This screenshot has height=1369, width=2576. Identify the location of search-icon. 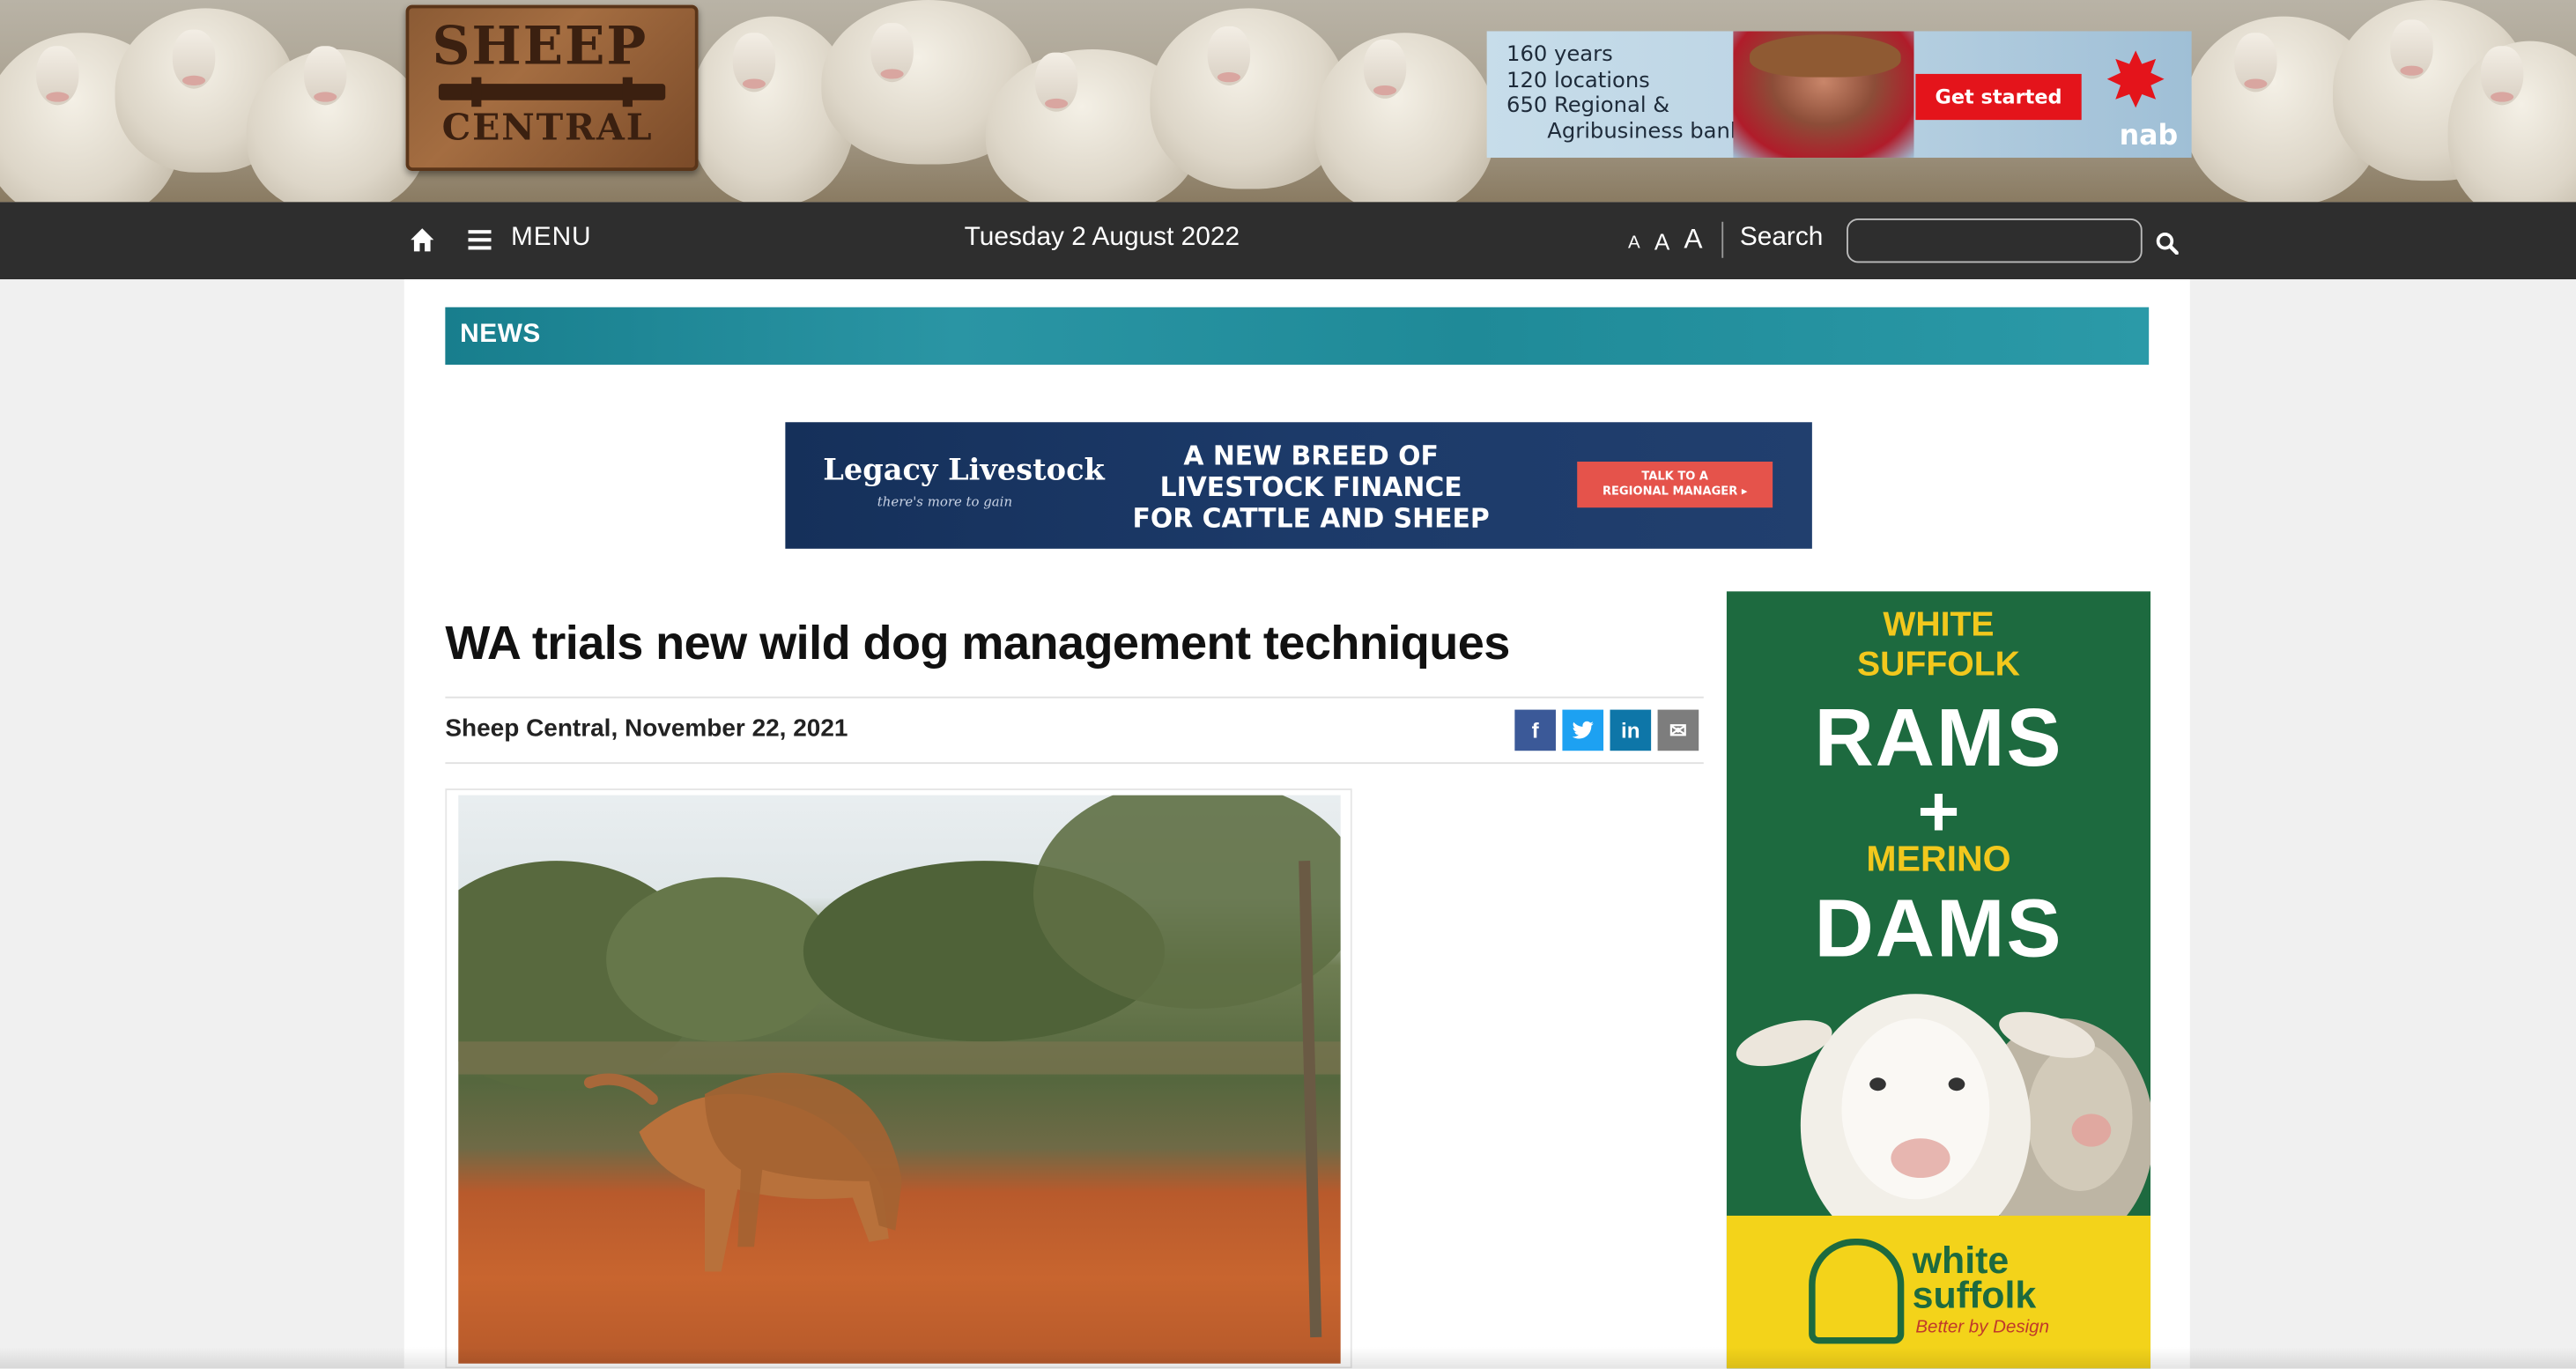
(2168, 243).